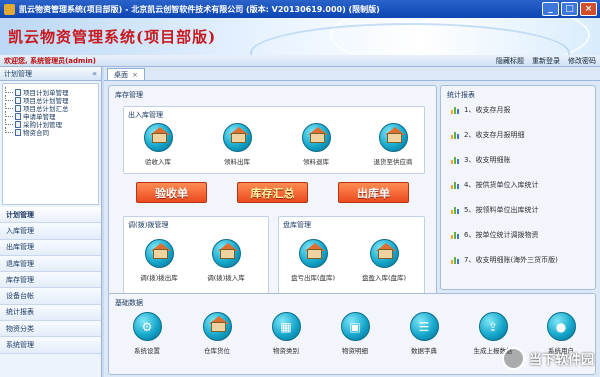 The width and height of the screenshot is (600, 377). I want to click on material-category-button: ▦ 物资类别, so click(286, 333).